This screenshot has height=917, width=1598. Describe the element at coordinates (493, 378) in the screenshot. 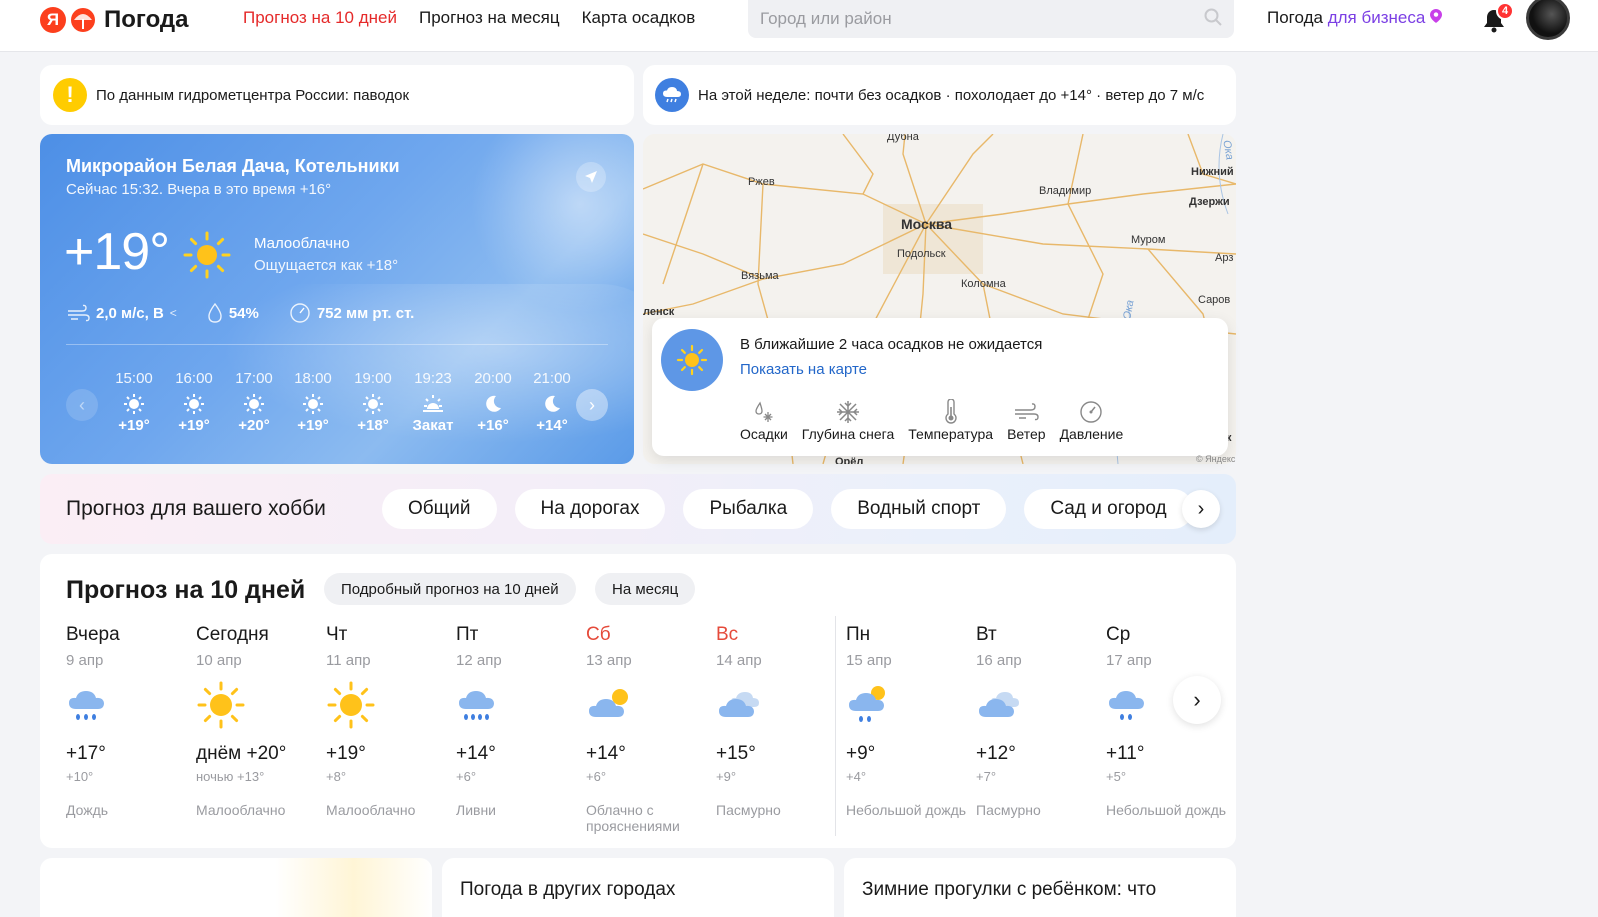

I see `hour-time: 20:00` at that location.